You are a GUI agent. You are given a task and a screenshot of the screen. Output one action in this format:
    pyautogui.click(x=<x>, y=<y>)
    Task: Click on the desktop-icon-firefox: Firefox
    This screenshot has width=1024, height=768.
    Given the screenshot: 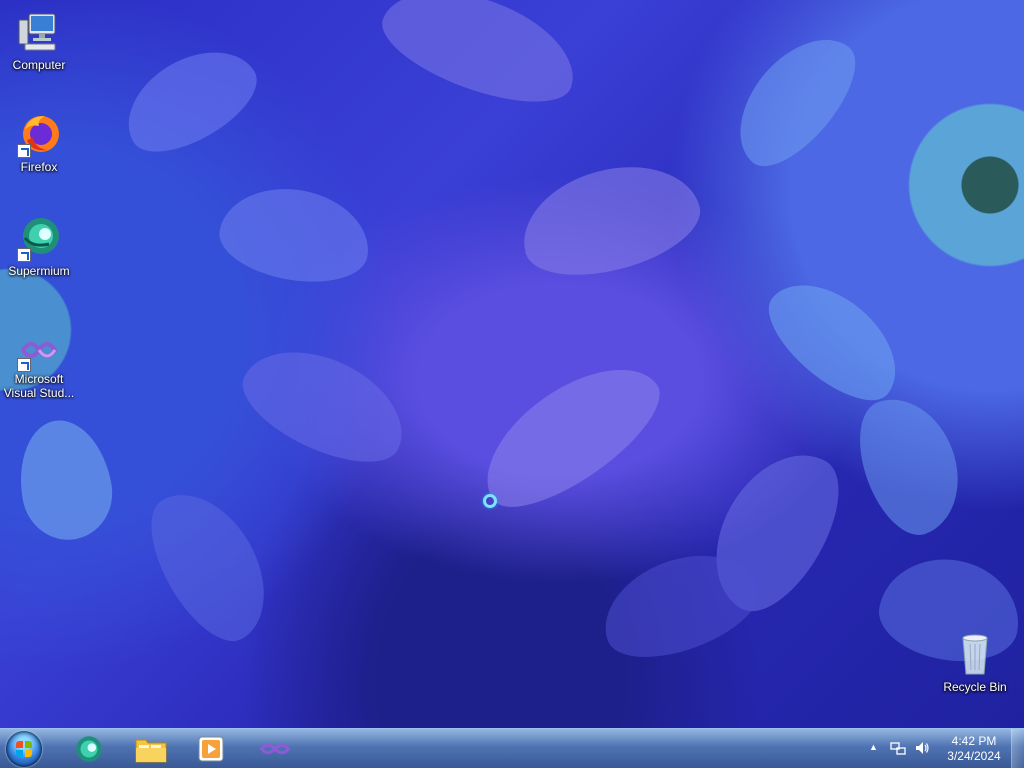 What is the action you would take?
    pyautogui.click(x=39, y=142)
    